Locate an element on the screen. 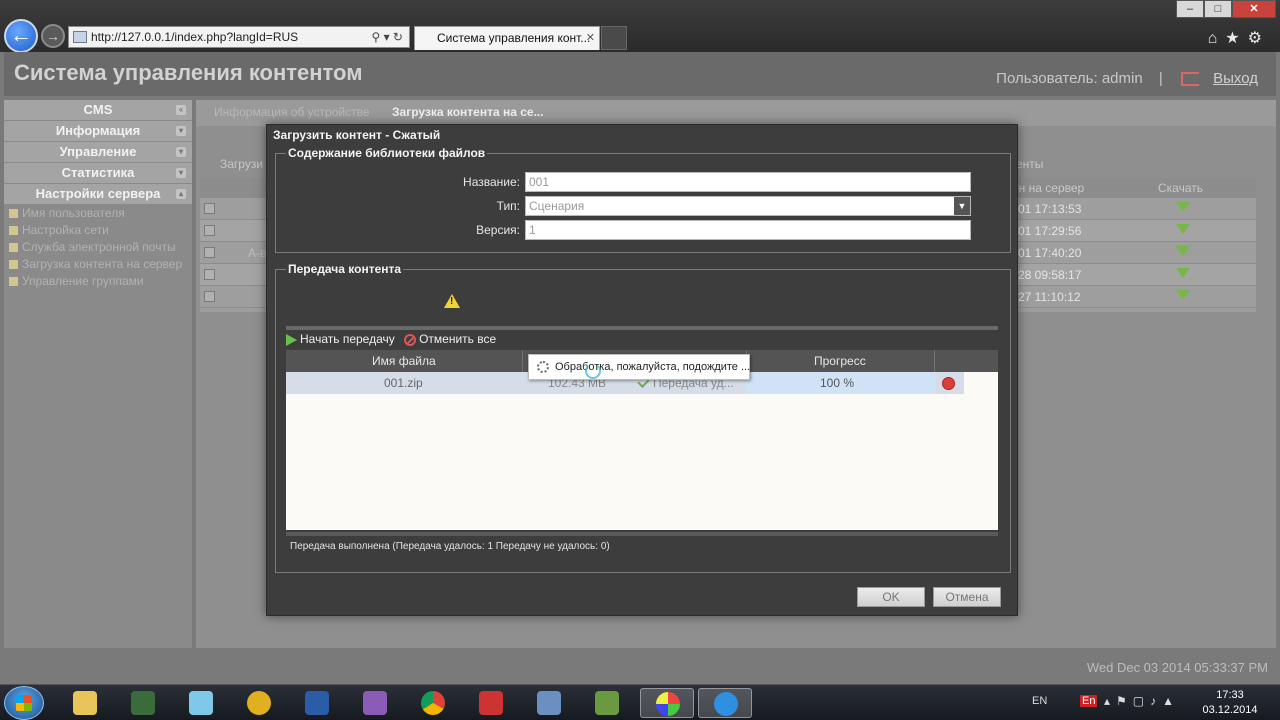 The height and width of the screenshot is (720, 1280). type-row: Тип: Сценария ▼ is located at coordinates (644, 206).